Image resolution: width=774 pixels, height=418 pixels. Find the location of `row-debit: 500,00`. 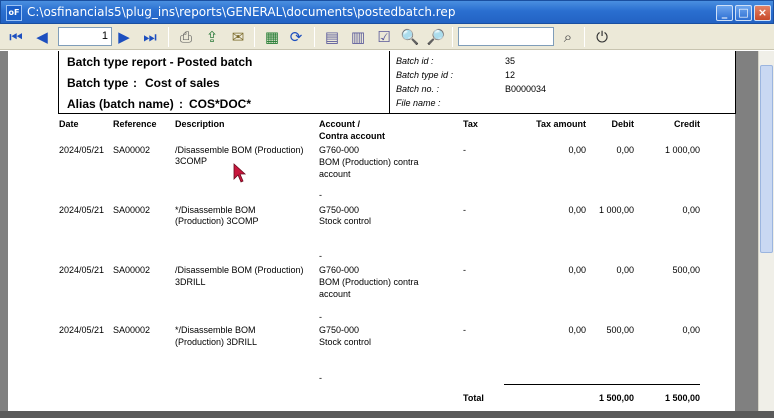

row-debit: 500,00 is located at coordinates (620, 330).